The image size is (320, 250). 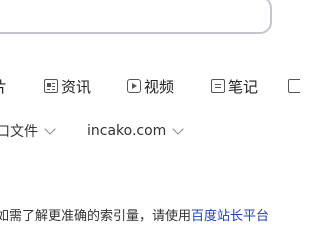 What do you see at coordinates (218, 86) in the screenshot?
I see `note-icon` at bounding box center [218, 86].